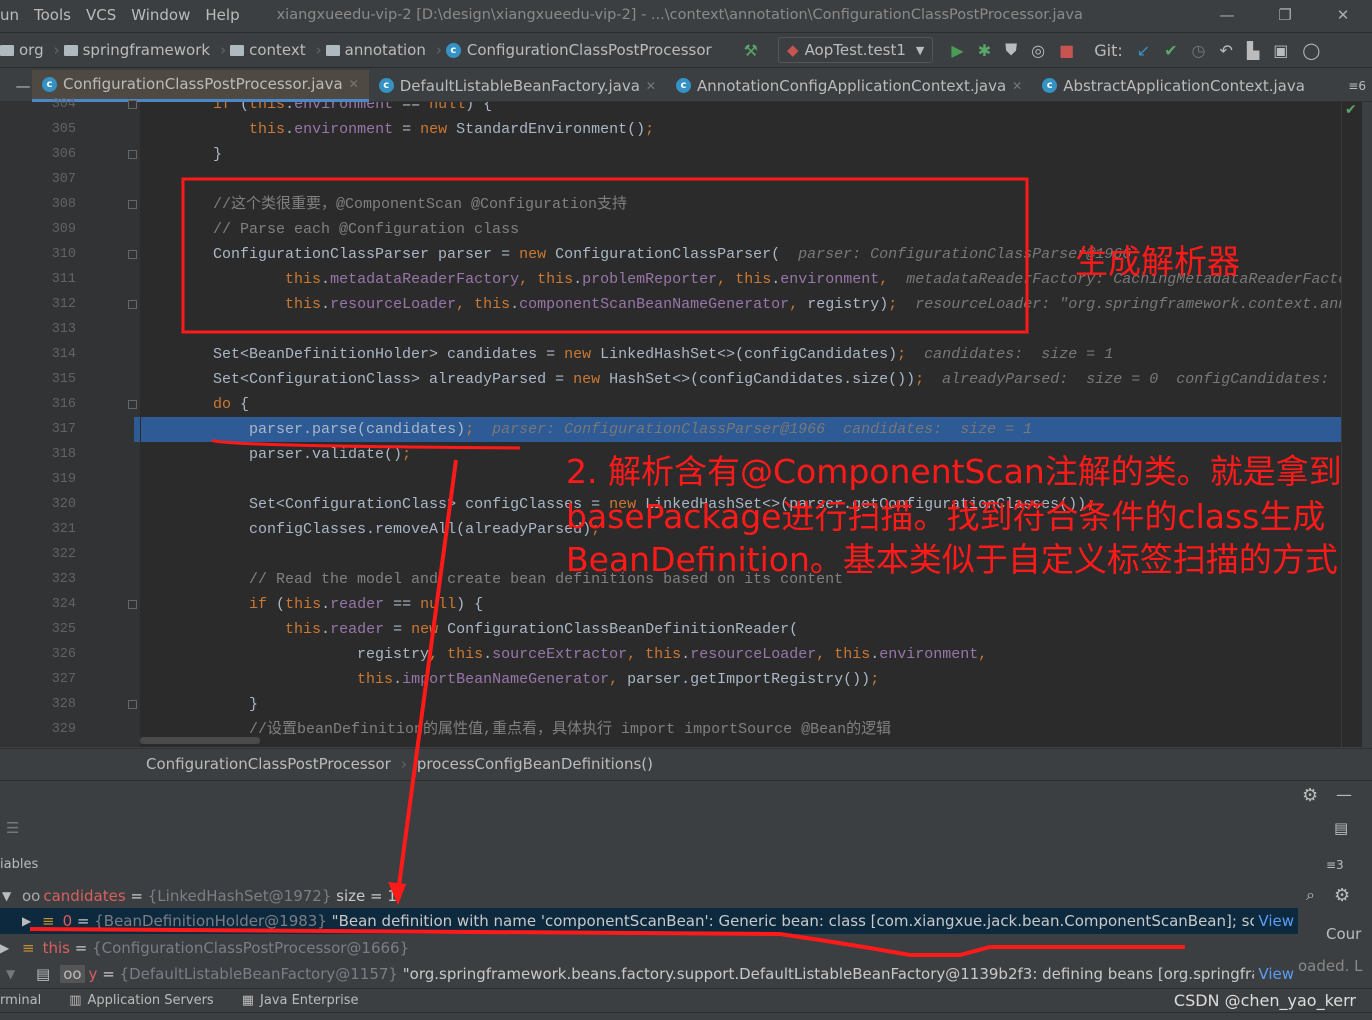 The height and width of the screenshot is (1020, 1372). Describe the element at coordinates (52, 15) in the screenshot. I see `menu-tools: Tools` at that location.